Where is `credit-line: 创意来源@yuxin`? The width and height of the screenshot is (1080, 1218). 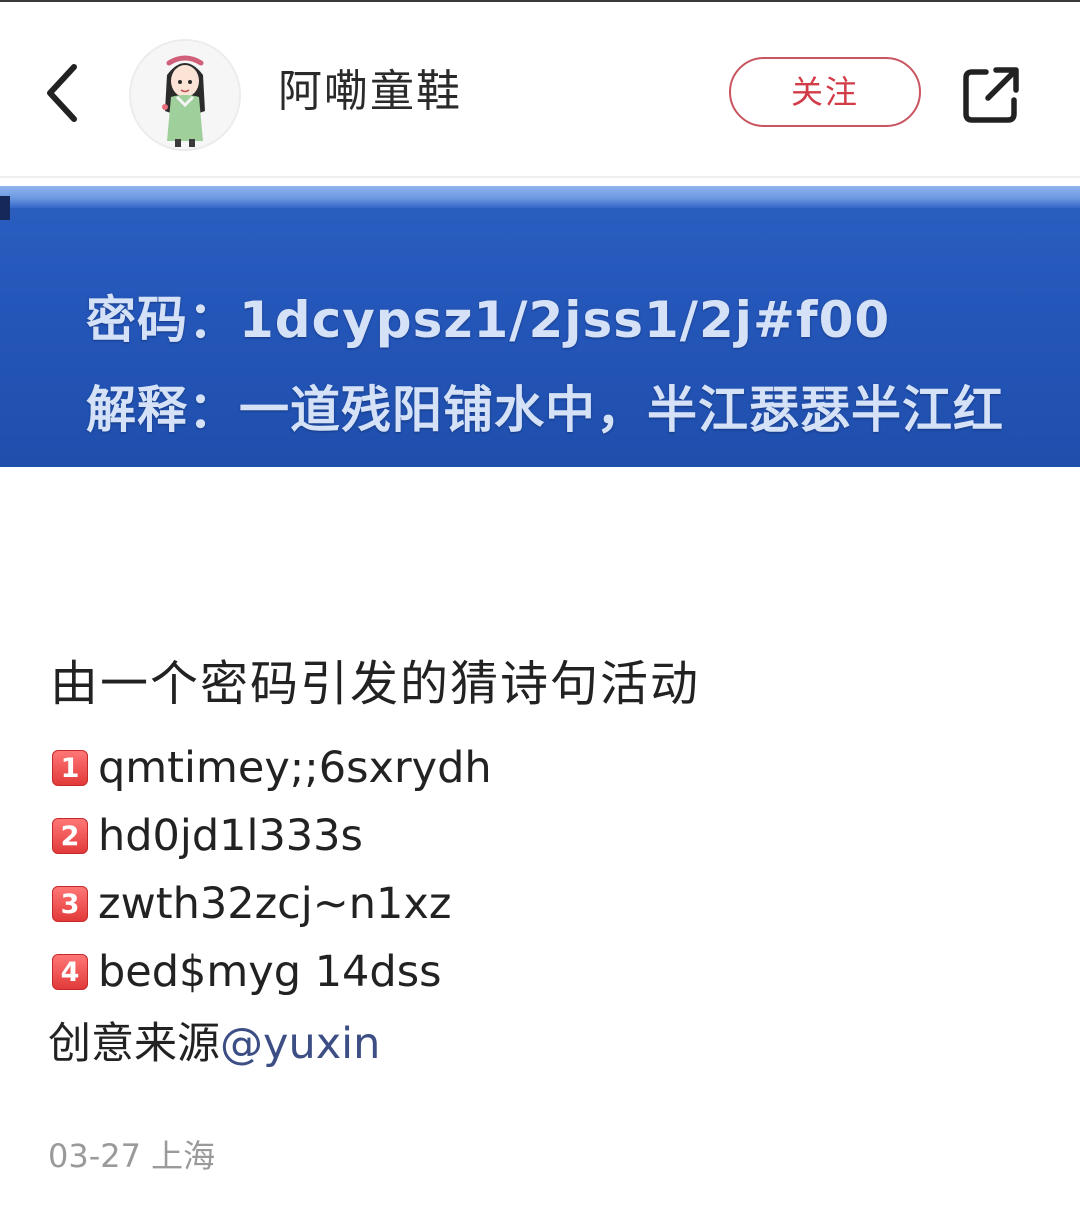 credit-line: 创意来源@yuxin is located at coordinates (214, 1044).